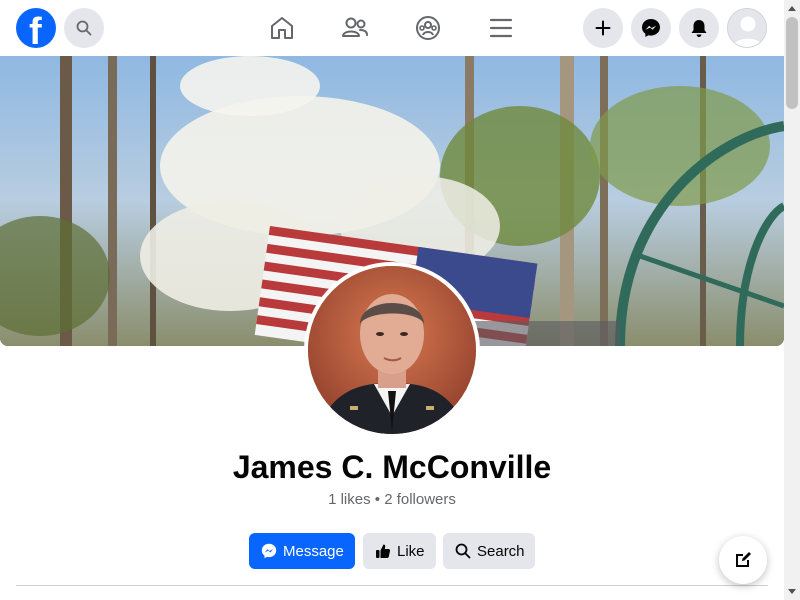  I want to click on profile-photo, so click(392, 350).